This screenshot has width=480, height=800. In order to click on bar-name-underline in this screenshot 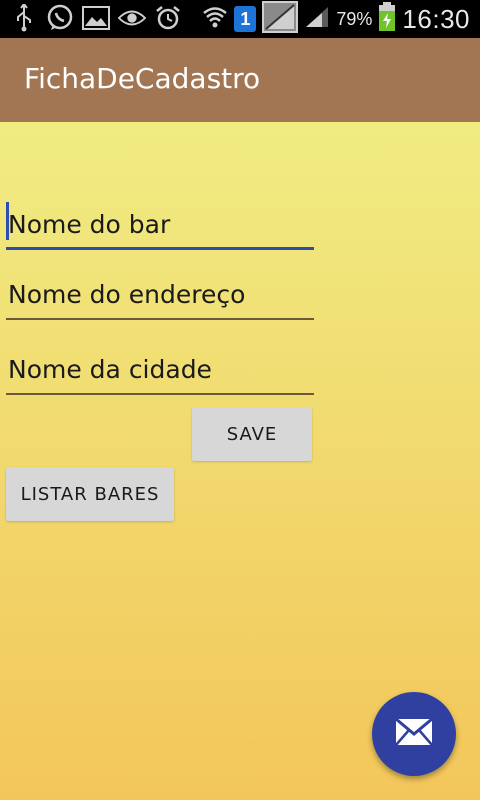, I will do `click(160, 248)`.